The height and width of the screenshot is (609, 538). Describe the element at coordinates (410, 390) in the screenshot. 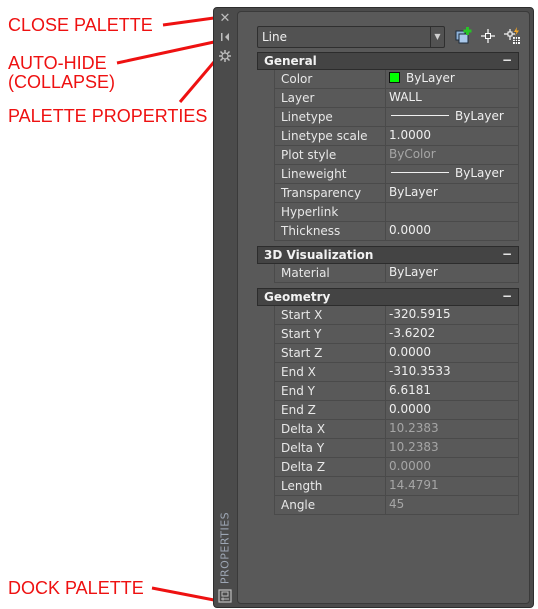

I see `property-value: 6.6181` at that location.